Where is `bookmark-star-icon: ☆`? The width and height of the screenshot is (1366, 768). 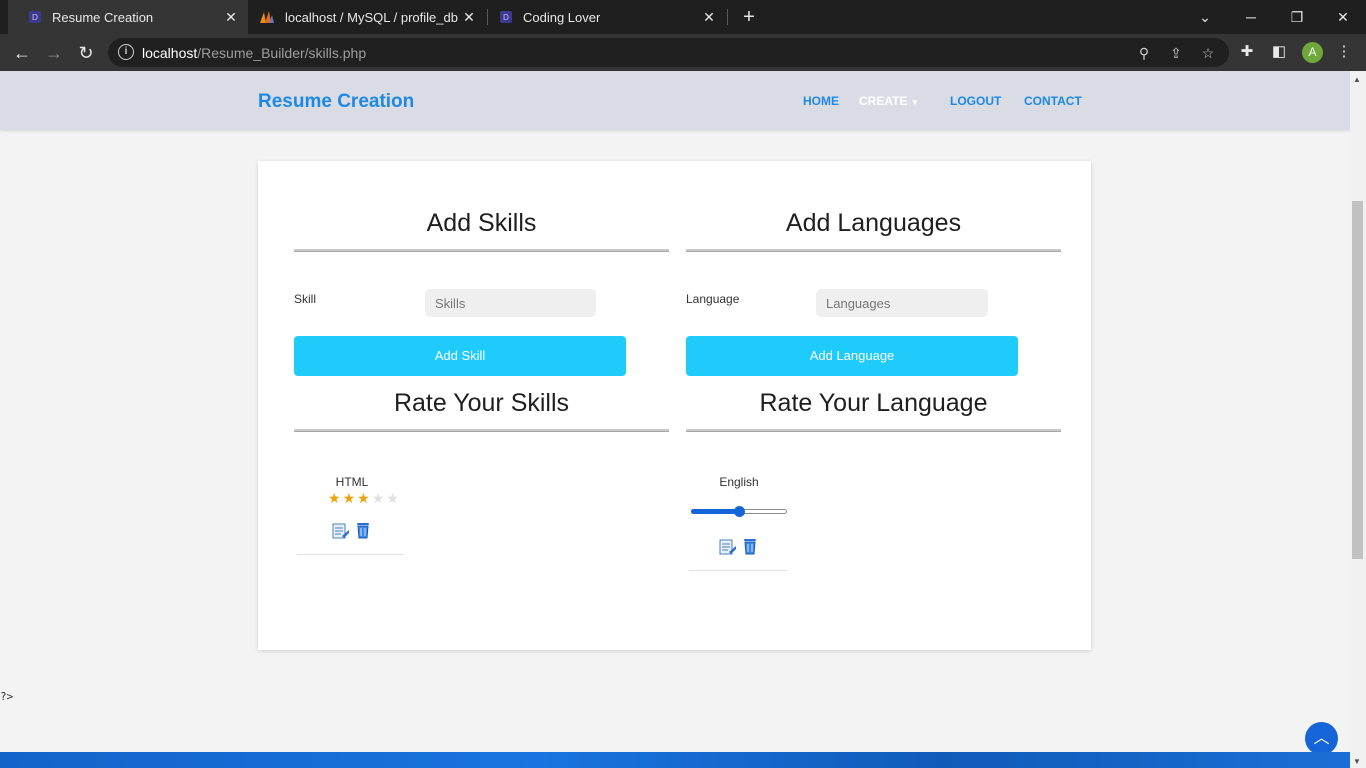 bookmark-star-icon: ☆ is located at coordinates (1208, 53).